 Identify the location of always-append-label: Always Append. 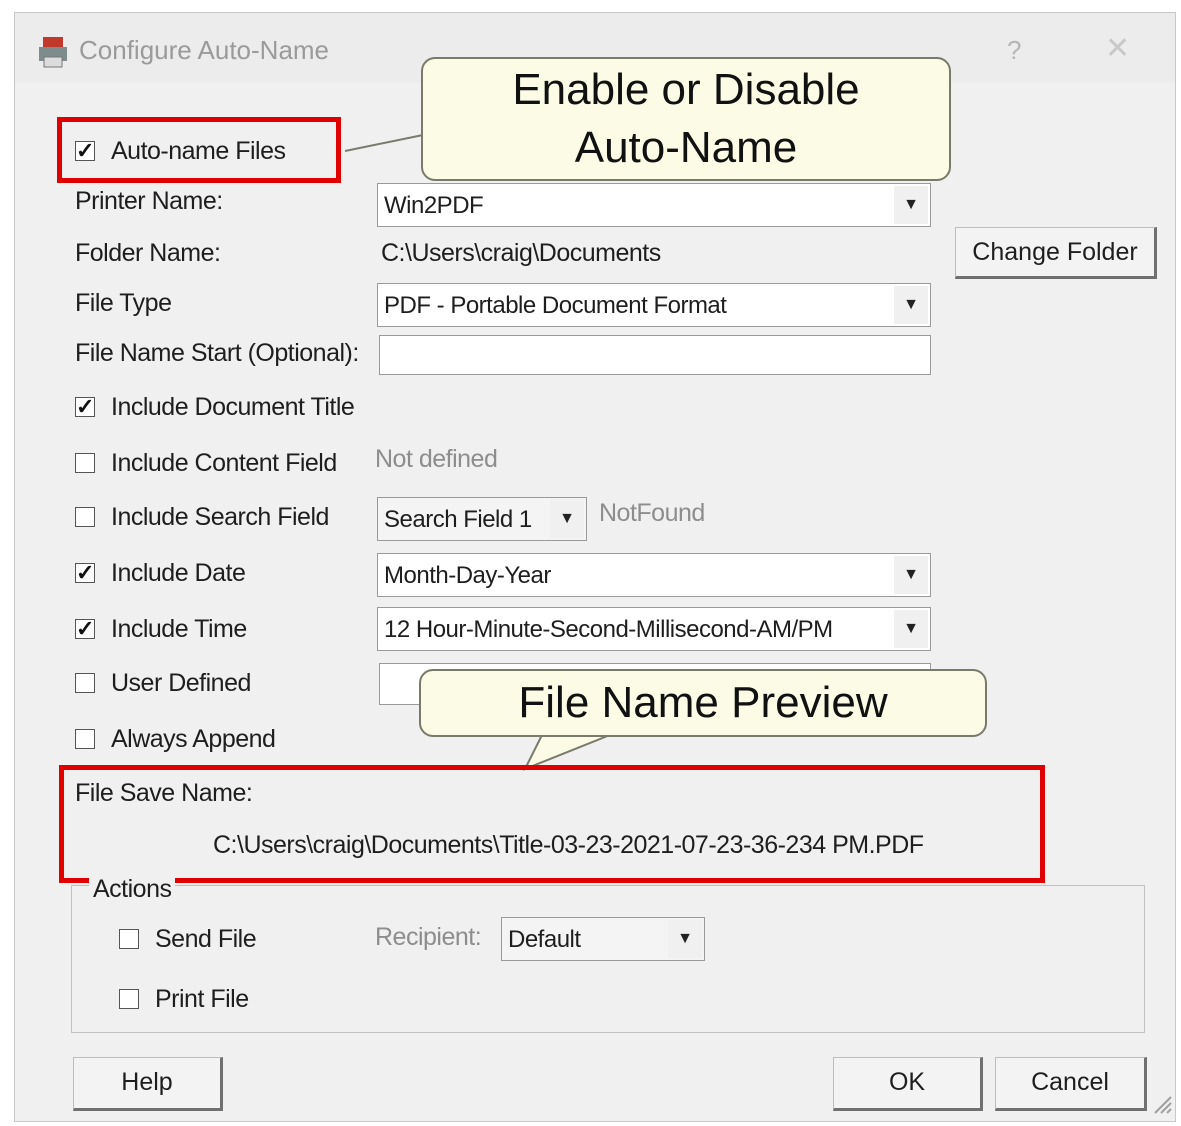
(193, 739).